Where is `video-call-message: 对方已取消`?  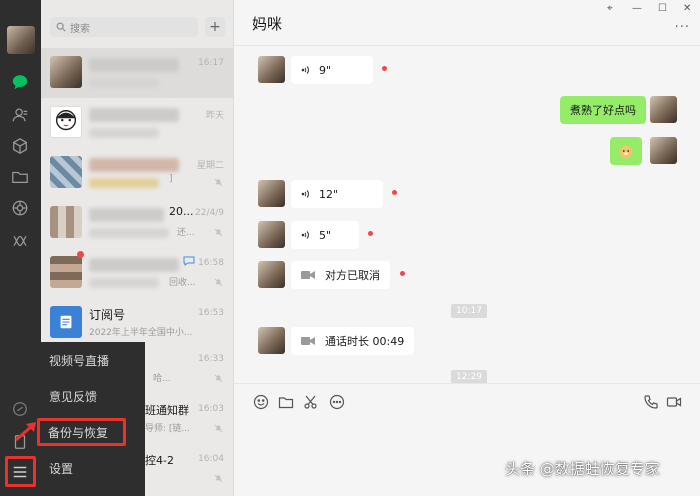 video-call-message: 对方已取消 is located at coordinates (340, 275).